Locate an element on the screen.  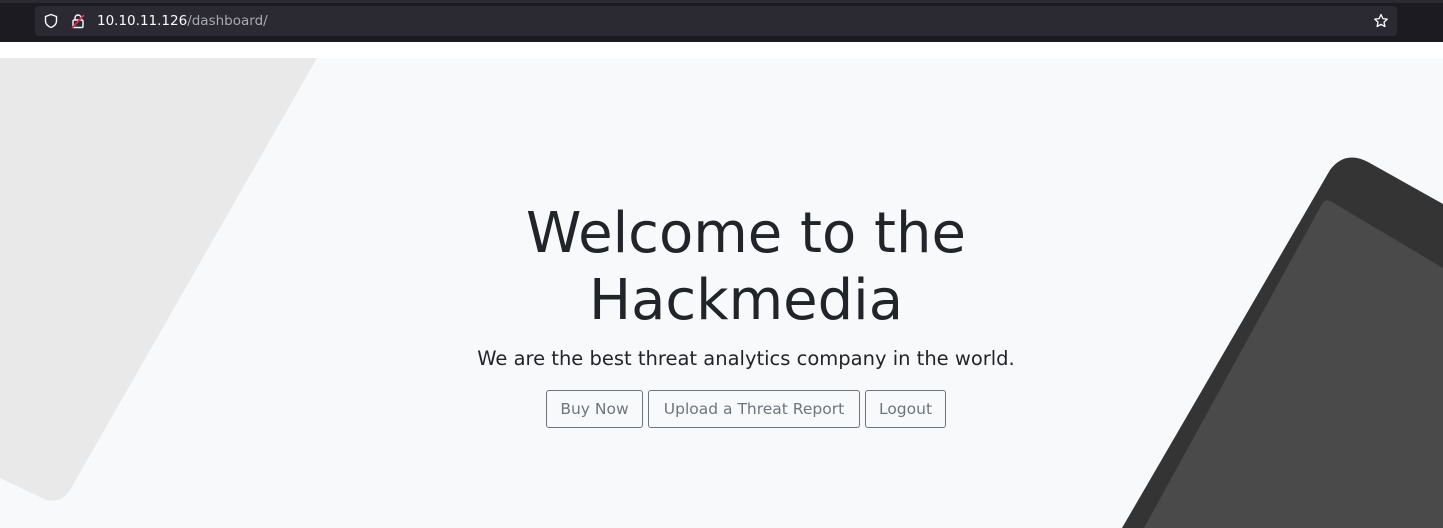
action-buttons: Buy Now Upload a Threat Report Logout is located at coordinates (746, 409).